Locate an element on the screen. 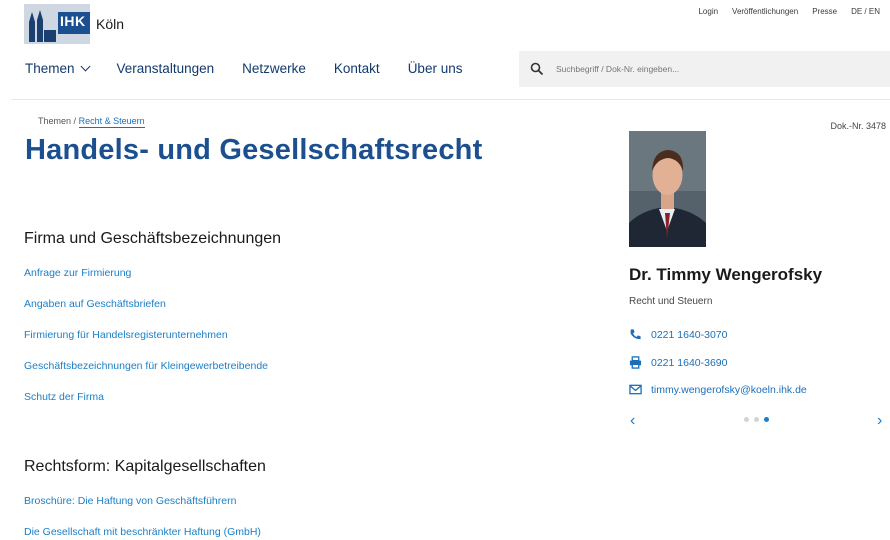 The width and height of the screenshot is (890, 540). logo-city: Köln is located at coordinates (110, 24).